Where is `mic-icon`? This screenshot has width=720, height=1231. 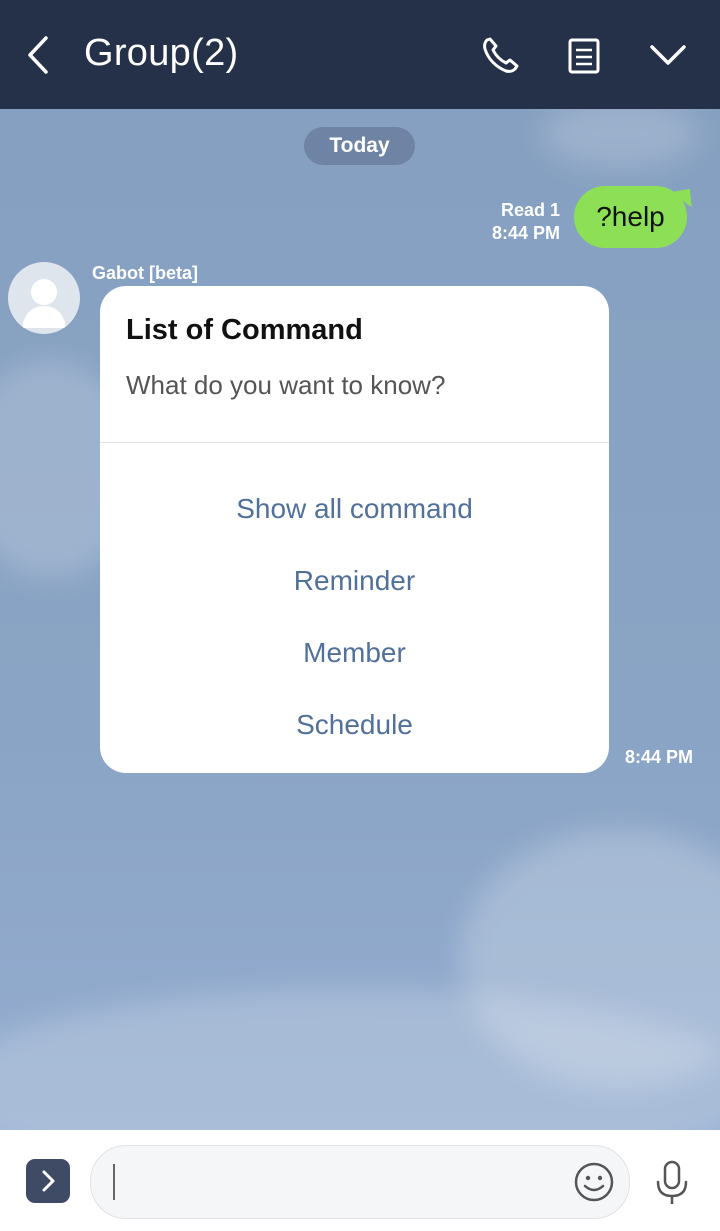
mic-icon is located at coordinates (672, 1182).